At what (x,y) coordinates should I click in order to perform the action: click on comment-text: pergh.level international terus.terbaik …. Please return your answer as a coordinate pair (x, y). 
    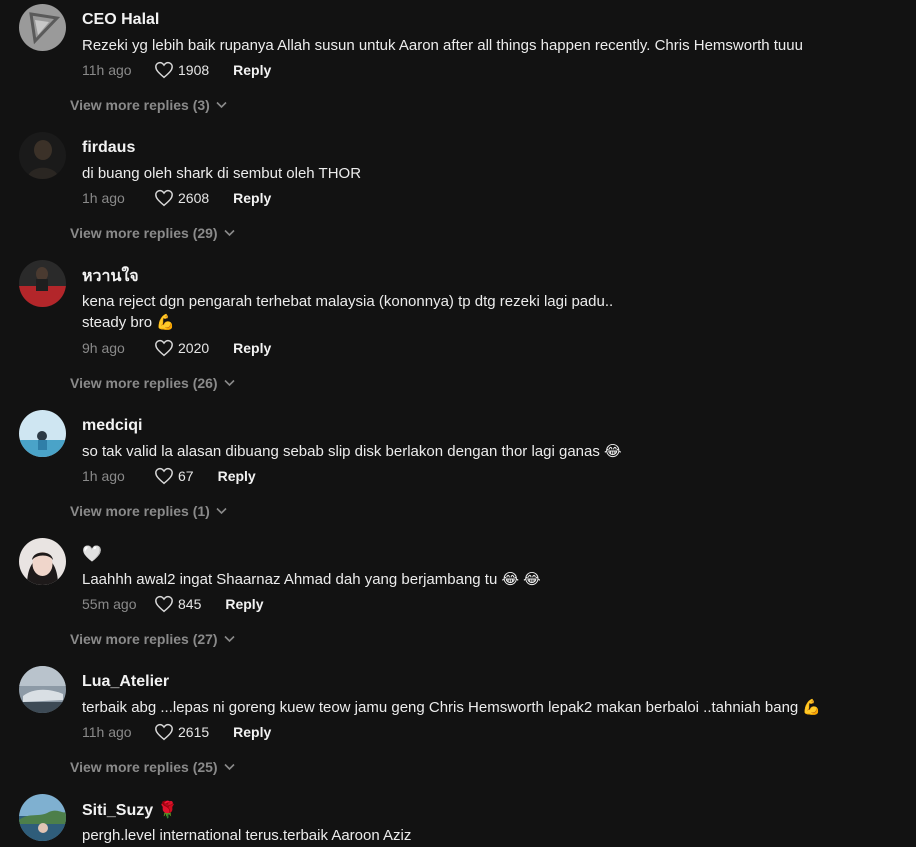
    Looking at the image, I should click on (246, 835).